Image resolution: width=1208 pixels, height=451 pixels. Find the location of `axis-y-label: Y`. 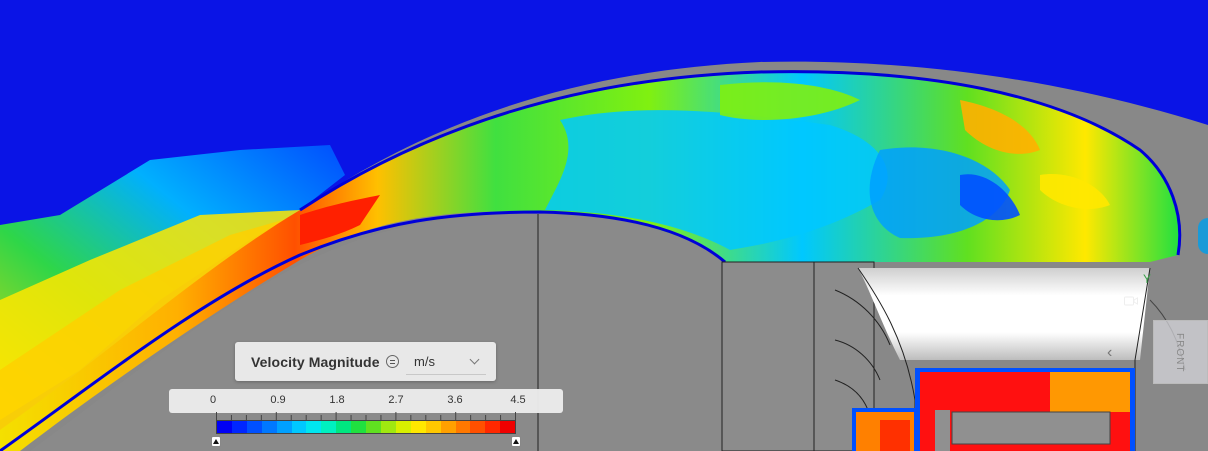

axis-y-label: Y is located at coordinates (1147, 279).